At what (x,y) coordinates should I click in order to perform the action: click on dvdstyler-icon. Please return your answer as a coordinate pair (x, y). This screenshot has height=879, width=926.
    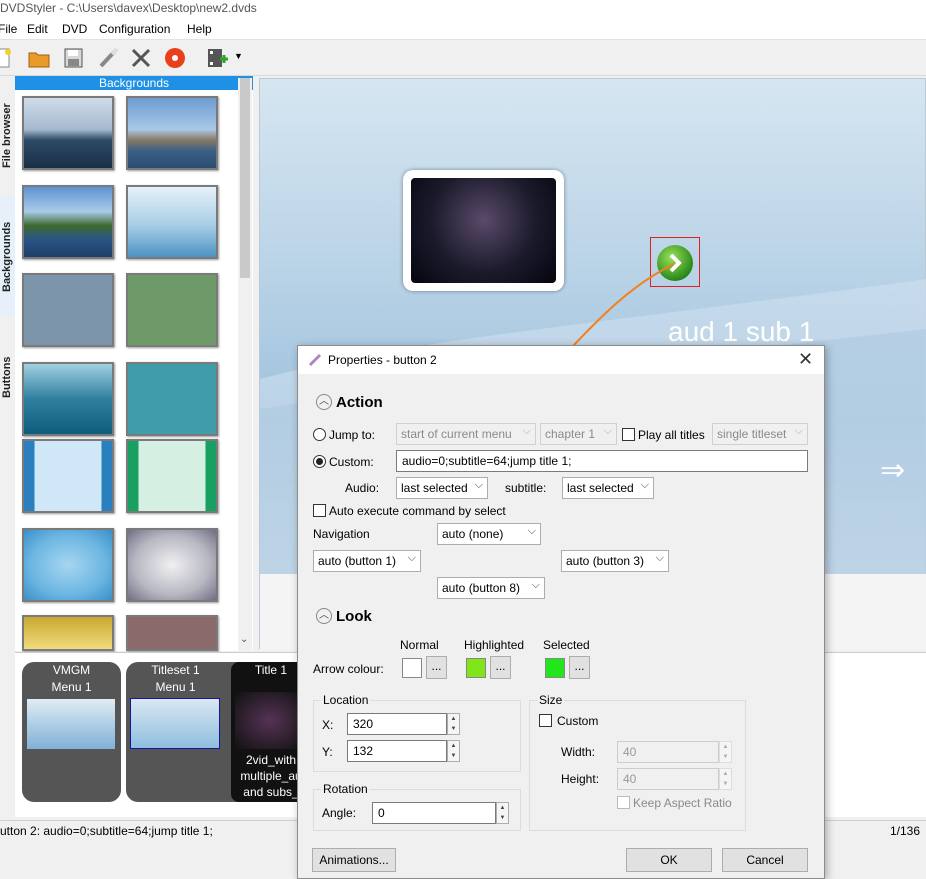
    Looking at the image, I should click on (315, 360).